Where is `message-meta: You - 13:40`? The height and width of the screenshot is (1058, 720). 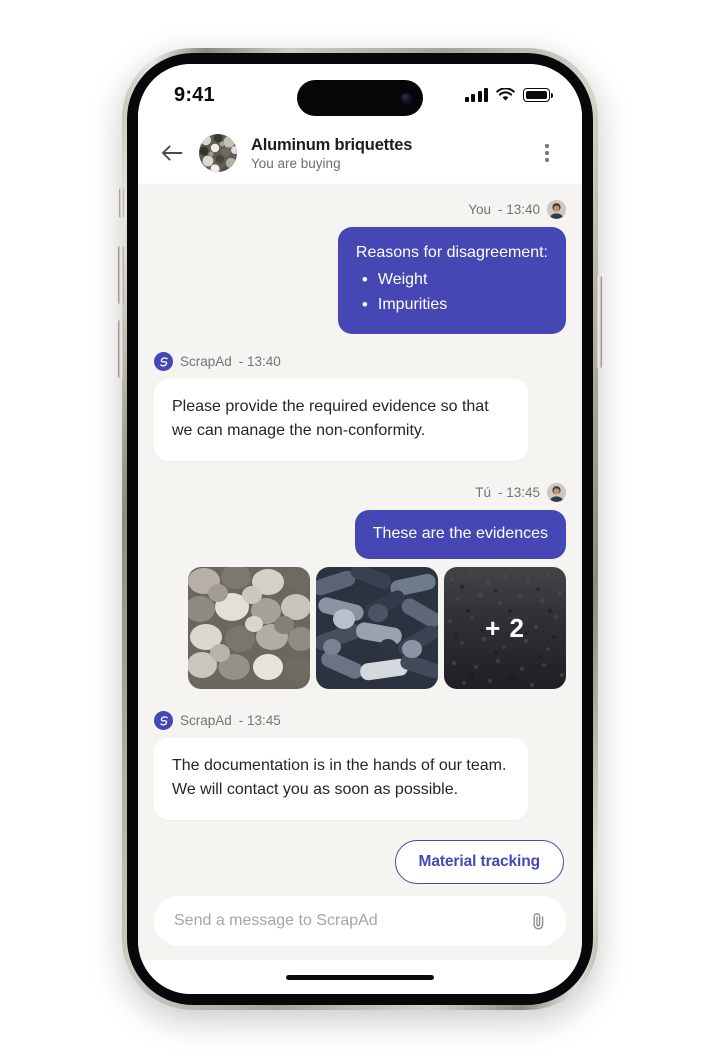
message-meta: You - 13:40 is located at coordinates (517, 209).